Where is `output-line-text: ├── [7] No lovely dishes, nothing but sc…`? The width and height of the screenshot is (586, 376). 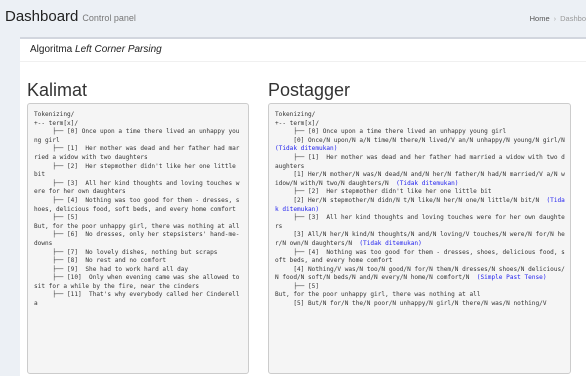
output-line-text: ├── [7] No lovely dishes, nothing but sc… is located at coordinates (126, 252).